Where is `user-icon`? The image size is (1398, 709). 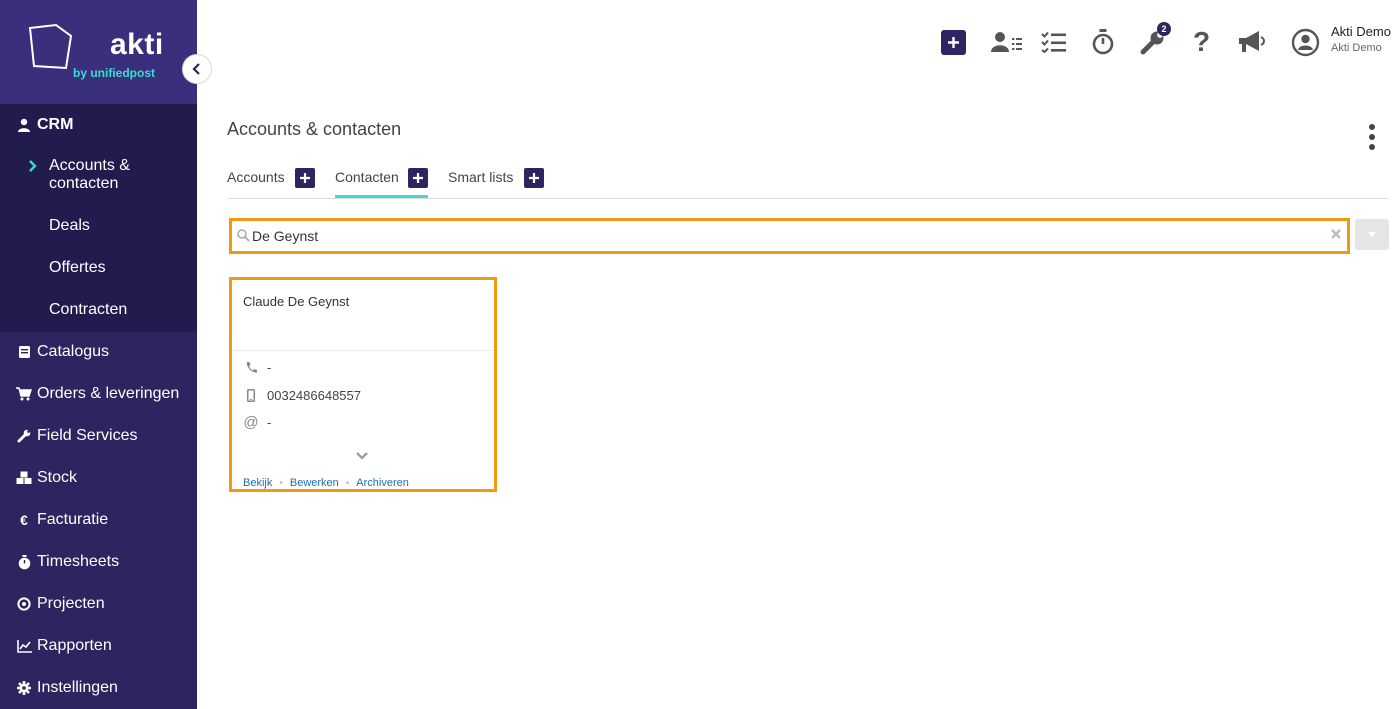
user-icon is located at coordinates (24, 125).